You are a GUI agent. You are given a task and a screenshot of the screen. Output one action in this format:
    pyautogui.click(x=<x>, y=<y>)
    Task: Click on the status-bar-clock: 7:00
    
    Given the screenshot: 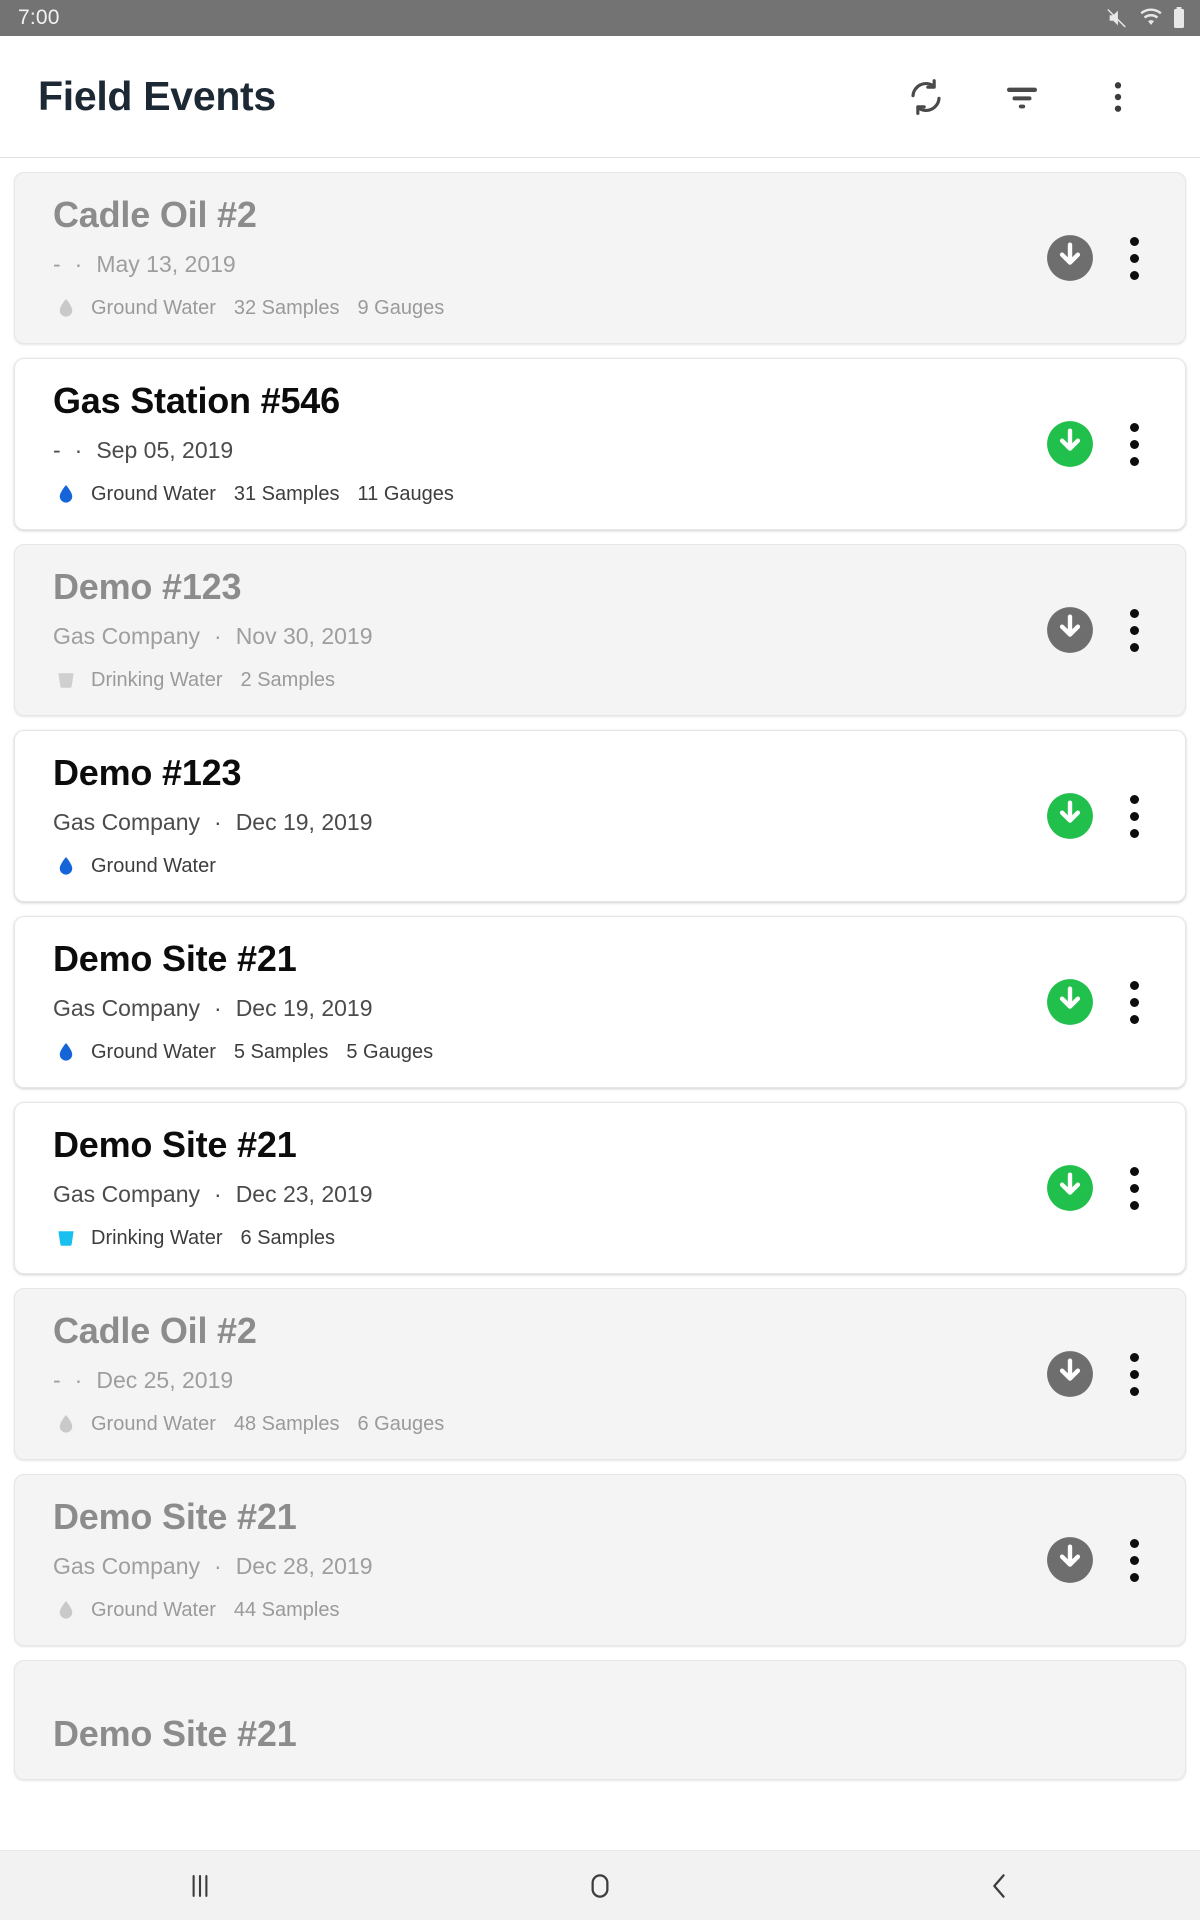 What is the action you would take?
    pyautogui.click(x=39, y=18)
    